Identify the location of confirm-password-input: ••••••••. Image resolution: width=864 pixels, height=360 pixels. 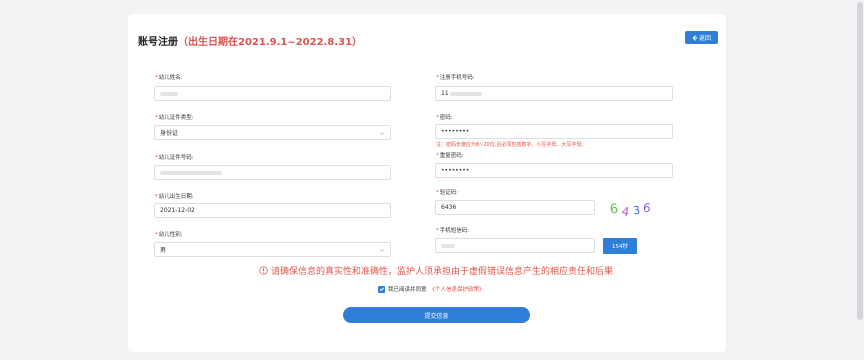
(554, 170).